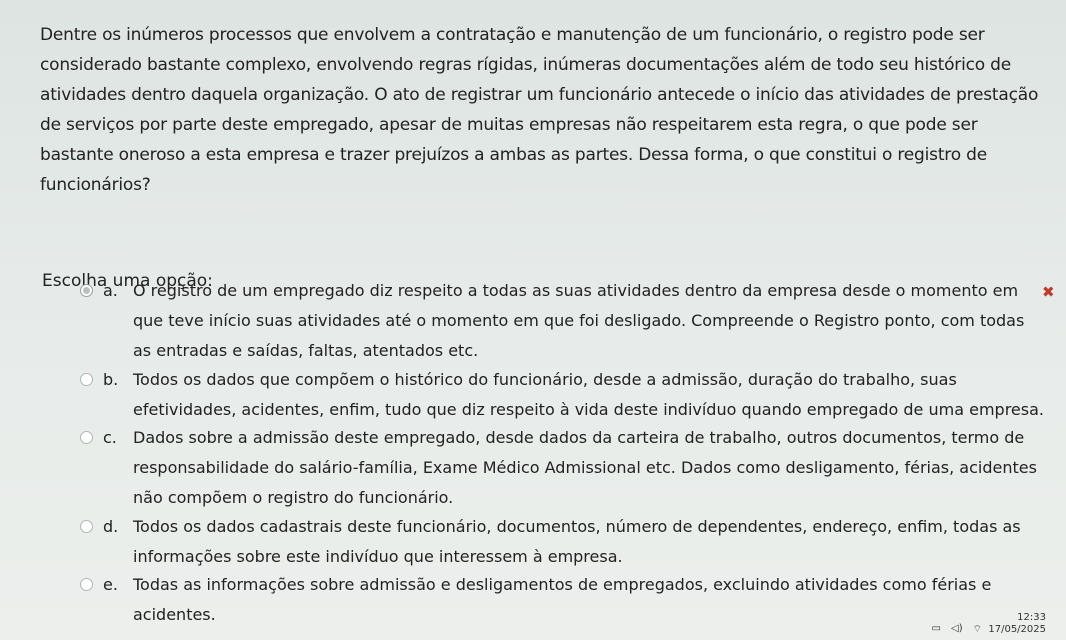 The width and height of the screenshot is (1066, 640). I want to click on option-c-letter: c., so click(110, 437).